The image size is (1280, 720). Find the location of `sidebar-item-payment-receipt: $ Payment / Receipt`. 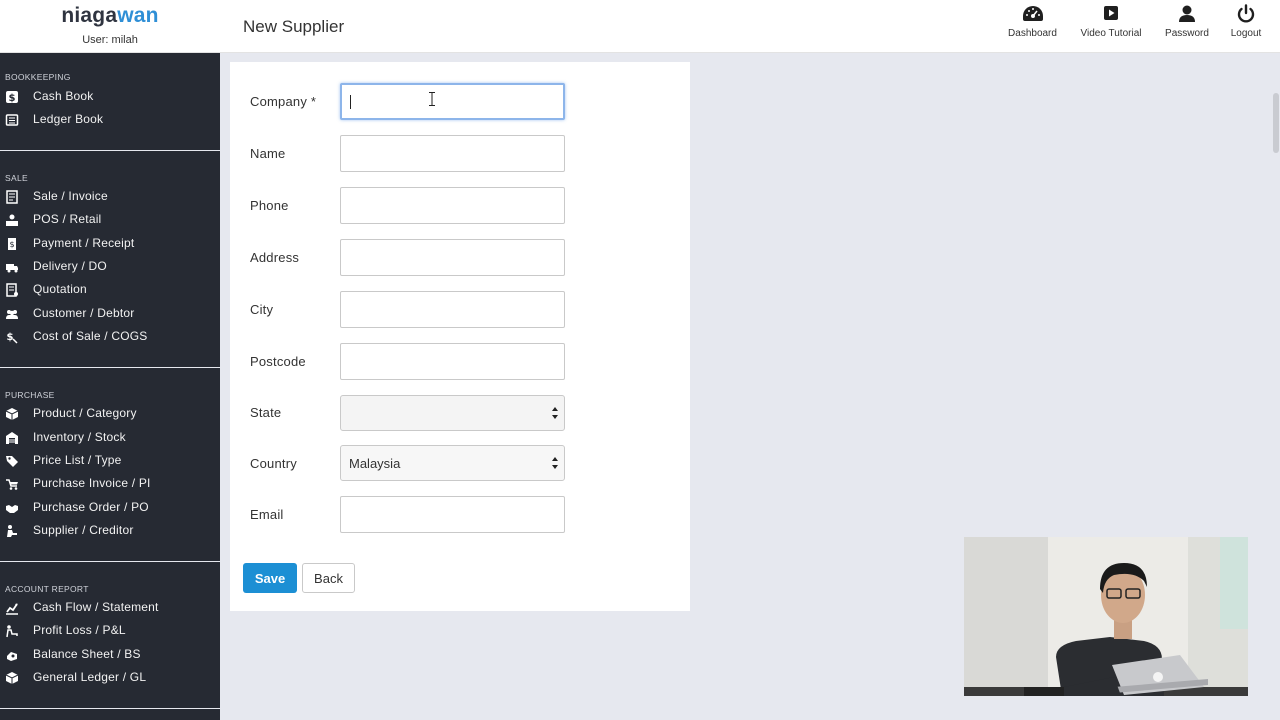

sidebar-item-payment-receipt: $ Payment / Receipt is located at coordinates (110, 244).